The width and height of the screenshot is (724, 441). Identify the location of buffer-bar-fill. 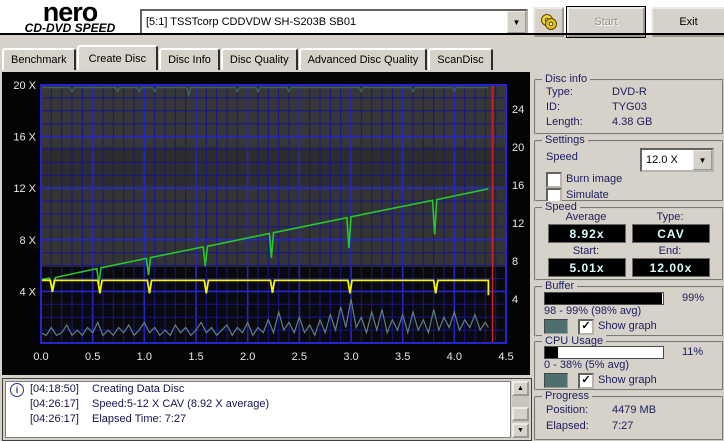
(603, 298).